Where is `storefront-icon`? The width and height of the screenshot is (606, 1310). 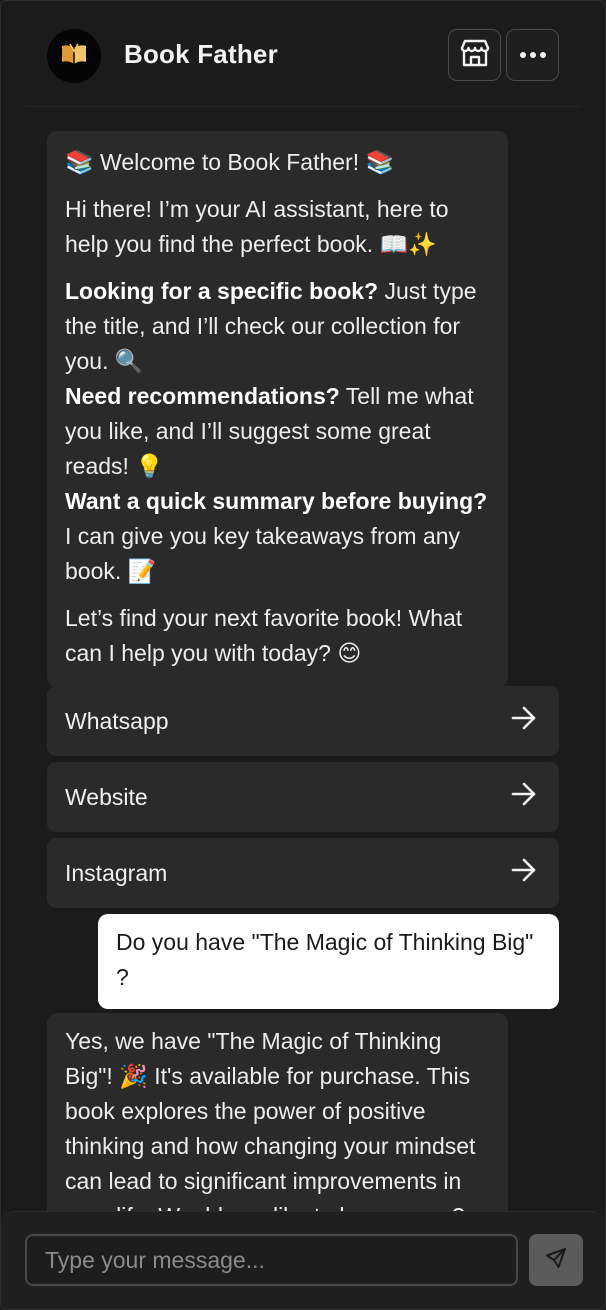
storefront-icon is located at coordinates (475, 55).